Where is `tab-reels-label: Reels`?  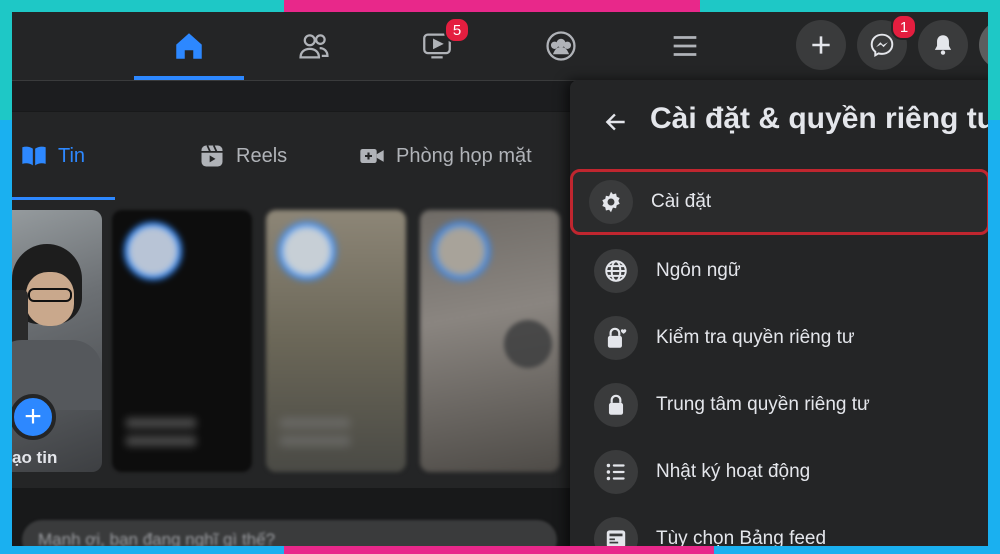 tab-reels-label: Reels is located at coordinates (262, 155).